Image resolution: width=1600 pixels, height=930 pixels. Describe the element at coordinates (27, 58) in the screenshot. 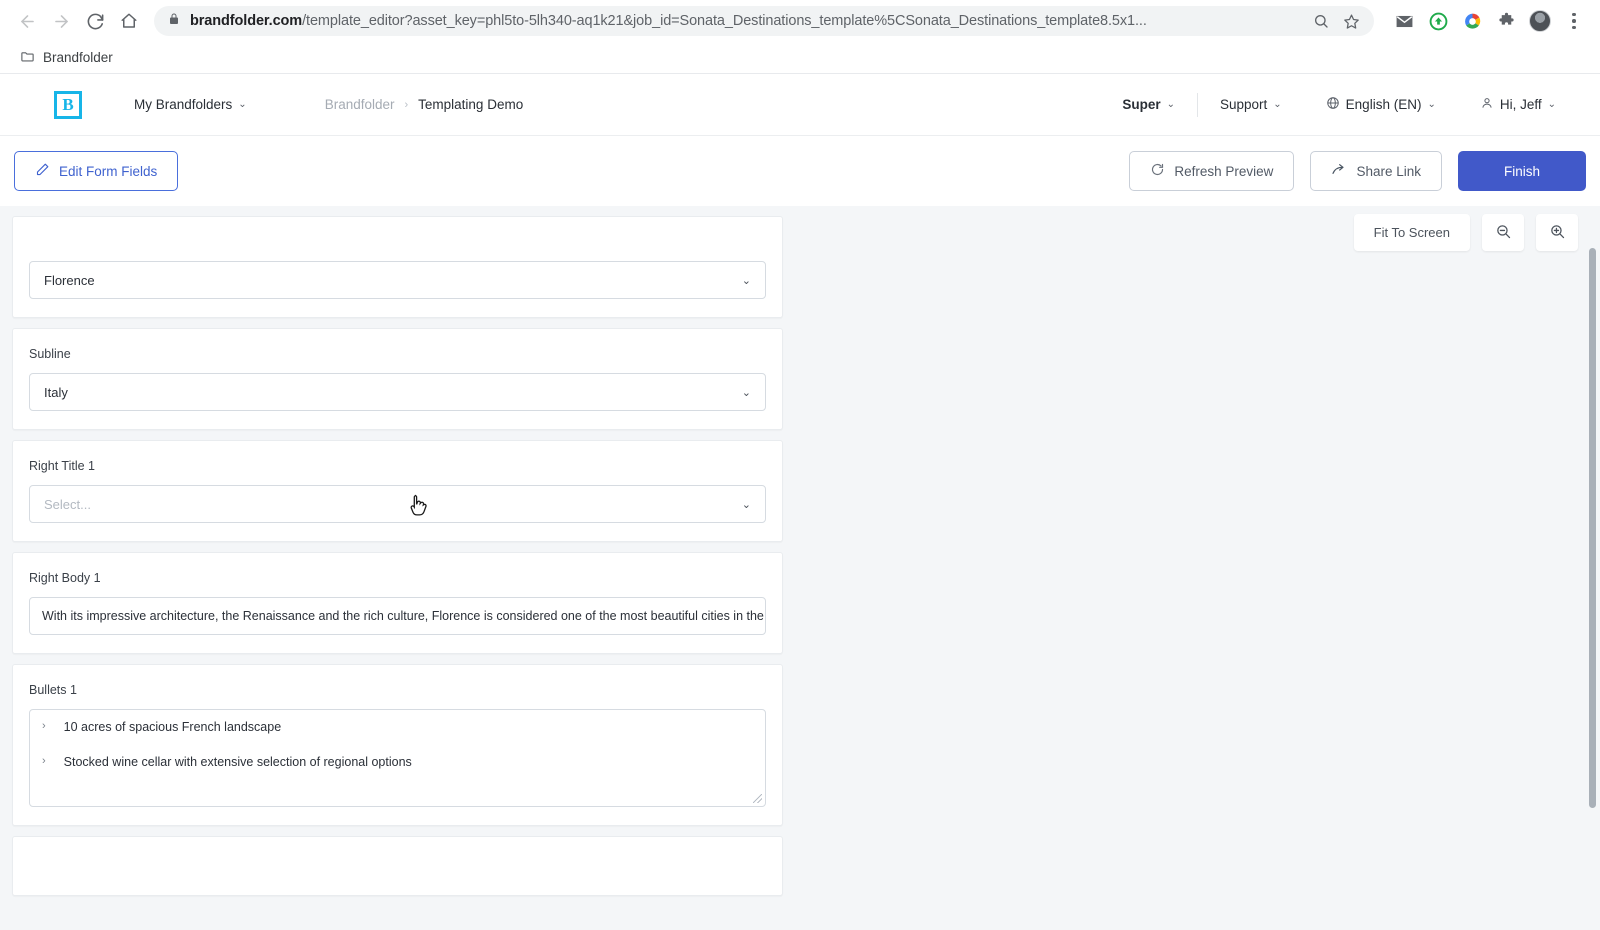

I see `folder-icon` at that location.